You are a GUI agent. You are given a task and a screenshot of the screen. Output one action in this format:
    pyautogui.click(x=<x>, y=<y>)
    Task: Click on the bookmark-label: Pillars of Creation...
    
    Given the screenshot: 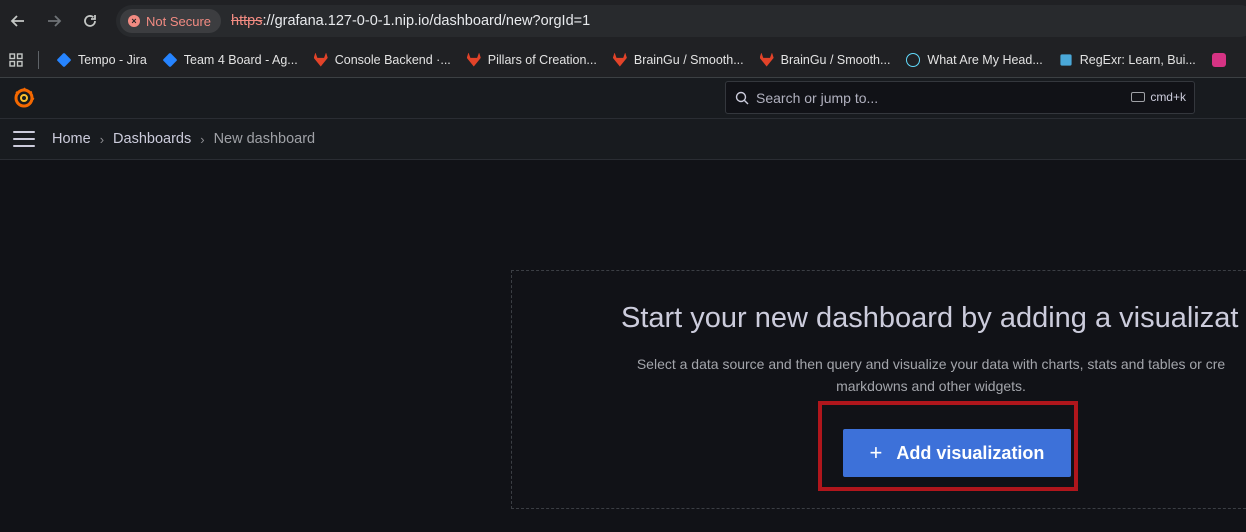 What is the action you would take?
    pyautogui.click(x=542, y=59)
    